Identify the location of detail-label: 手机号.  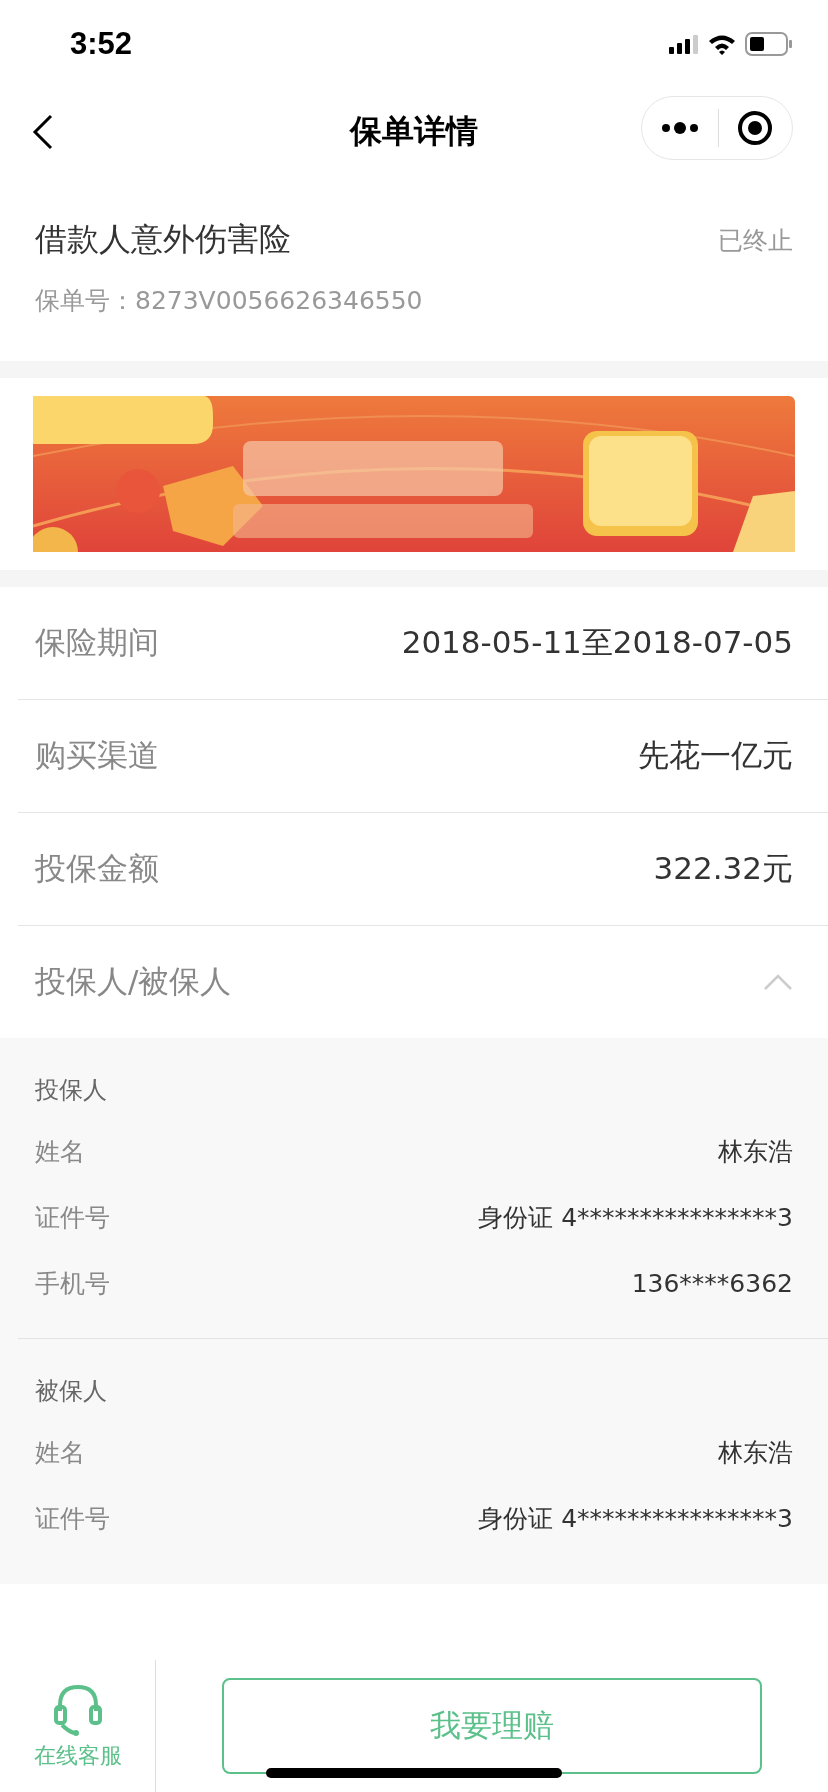
(72, 1283).